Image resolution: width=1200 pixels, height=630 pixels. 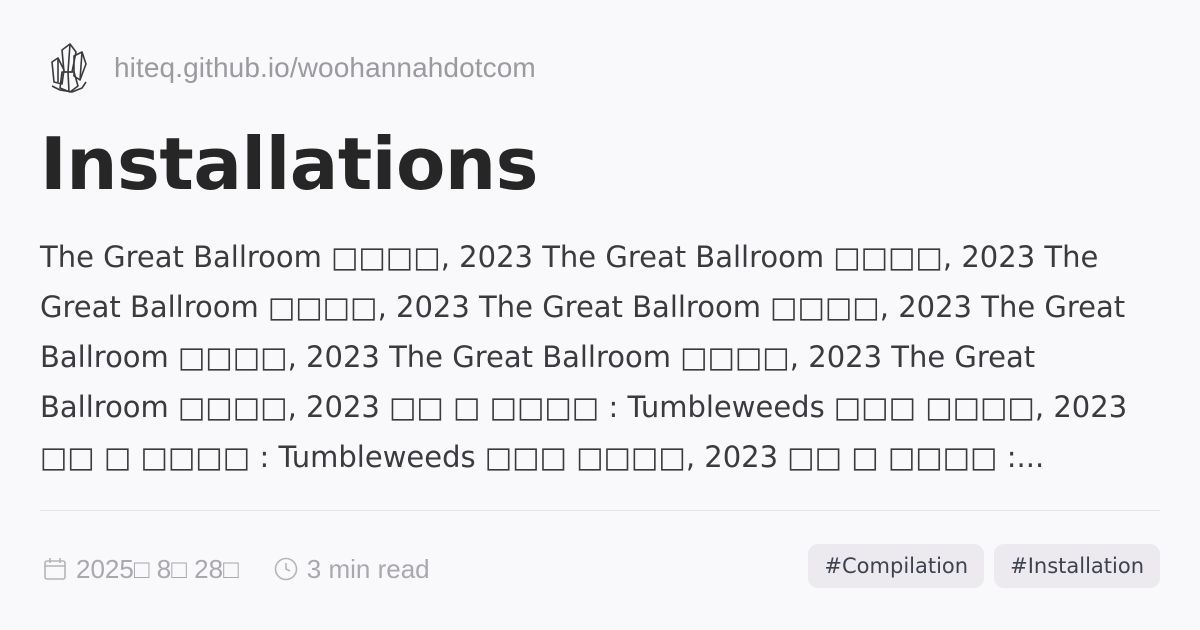 What do you see at coordinates (286, 569) in the screenshot?
I see `clock-icon` at bounding box center [286, 569].